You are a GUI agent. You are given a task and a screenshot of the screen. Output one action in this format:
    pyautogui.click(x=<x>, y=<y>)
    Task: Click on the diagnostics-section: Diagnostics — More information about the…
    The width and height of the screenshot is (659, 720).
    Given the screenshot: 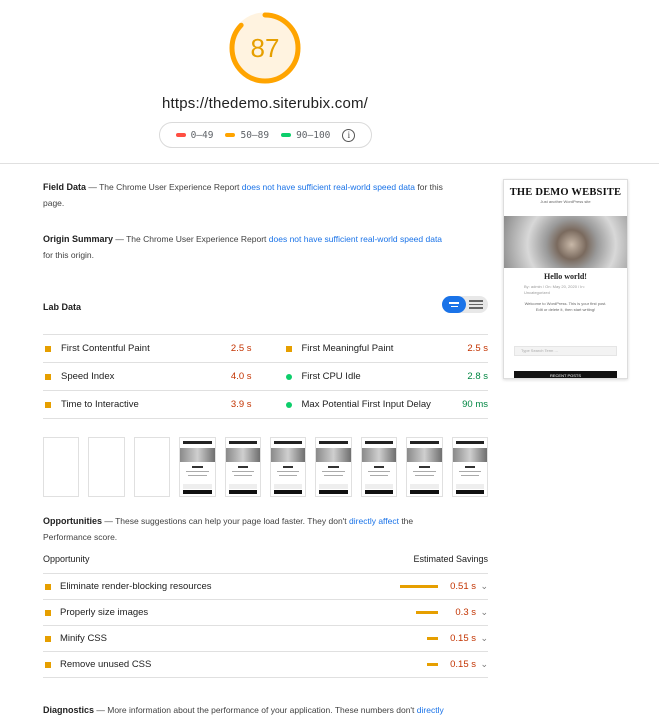 What is the action you would take?
    pyautogui.click(x=243, y=710)
    